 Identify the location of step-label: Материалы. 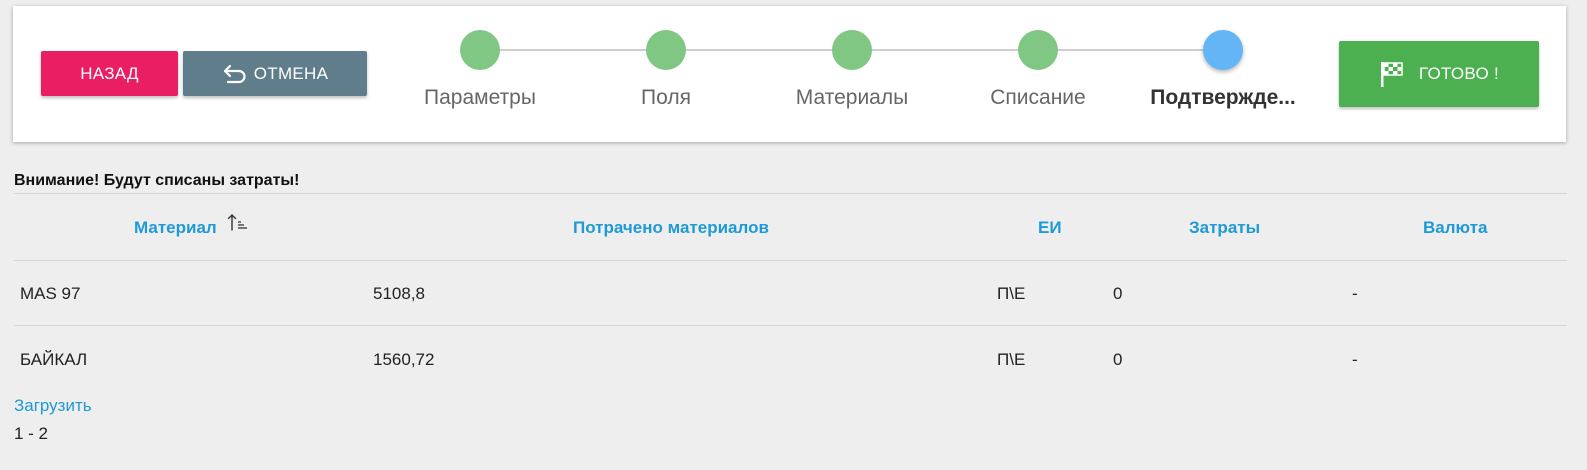
(852, 97).